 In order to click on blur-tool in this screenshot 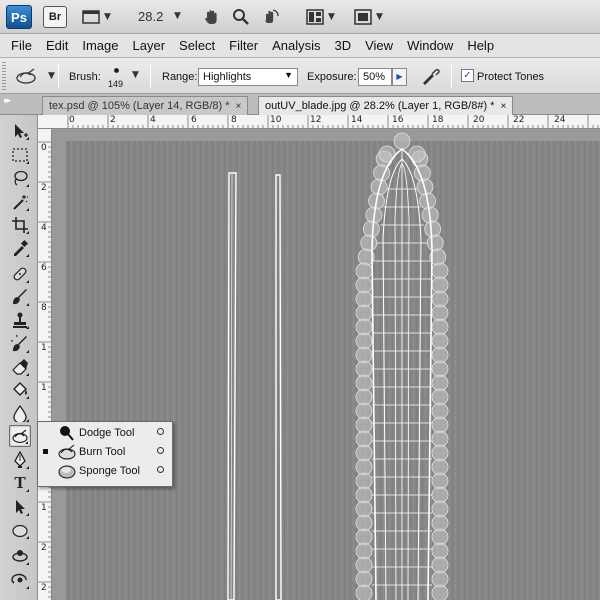, I will do `click(20, 413)`.